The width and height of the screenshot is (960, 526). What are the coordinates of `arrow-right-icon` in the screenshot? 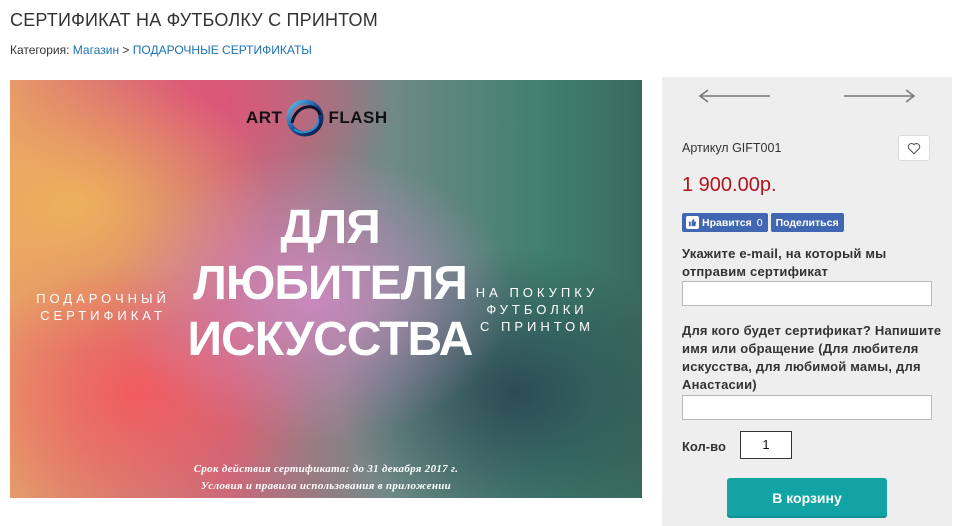 It's located at (879, 96).